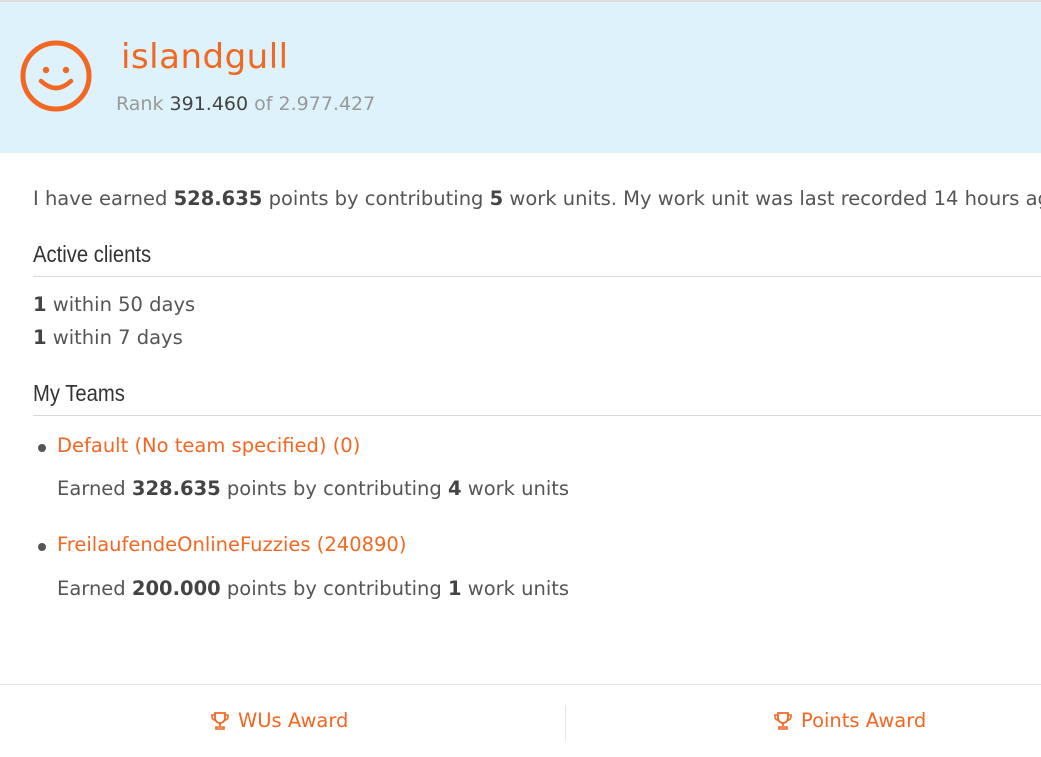 Image resolution: width=1041 pixels, height=757 pixels. What do you see at coordinates (218, 198) in the screenshot?
I see `summary-points: 528.635` at bounding box center [218, 198].